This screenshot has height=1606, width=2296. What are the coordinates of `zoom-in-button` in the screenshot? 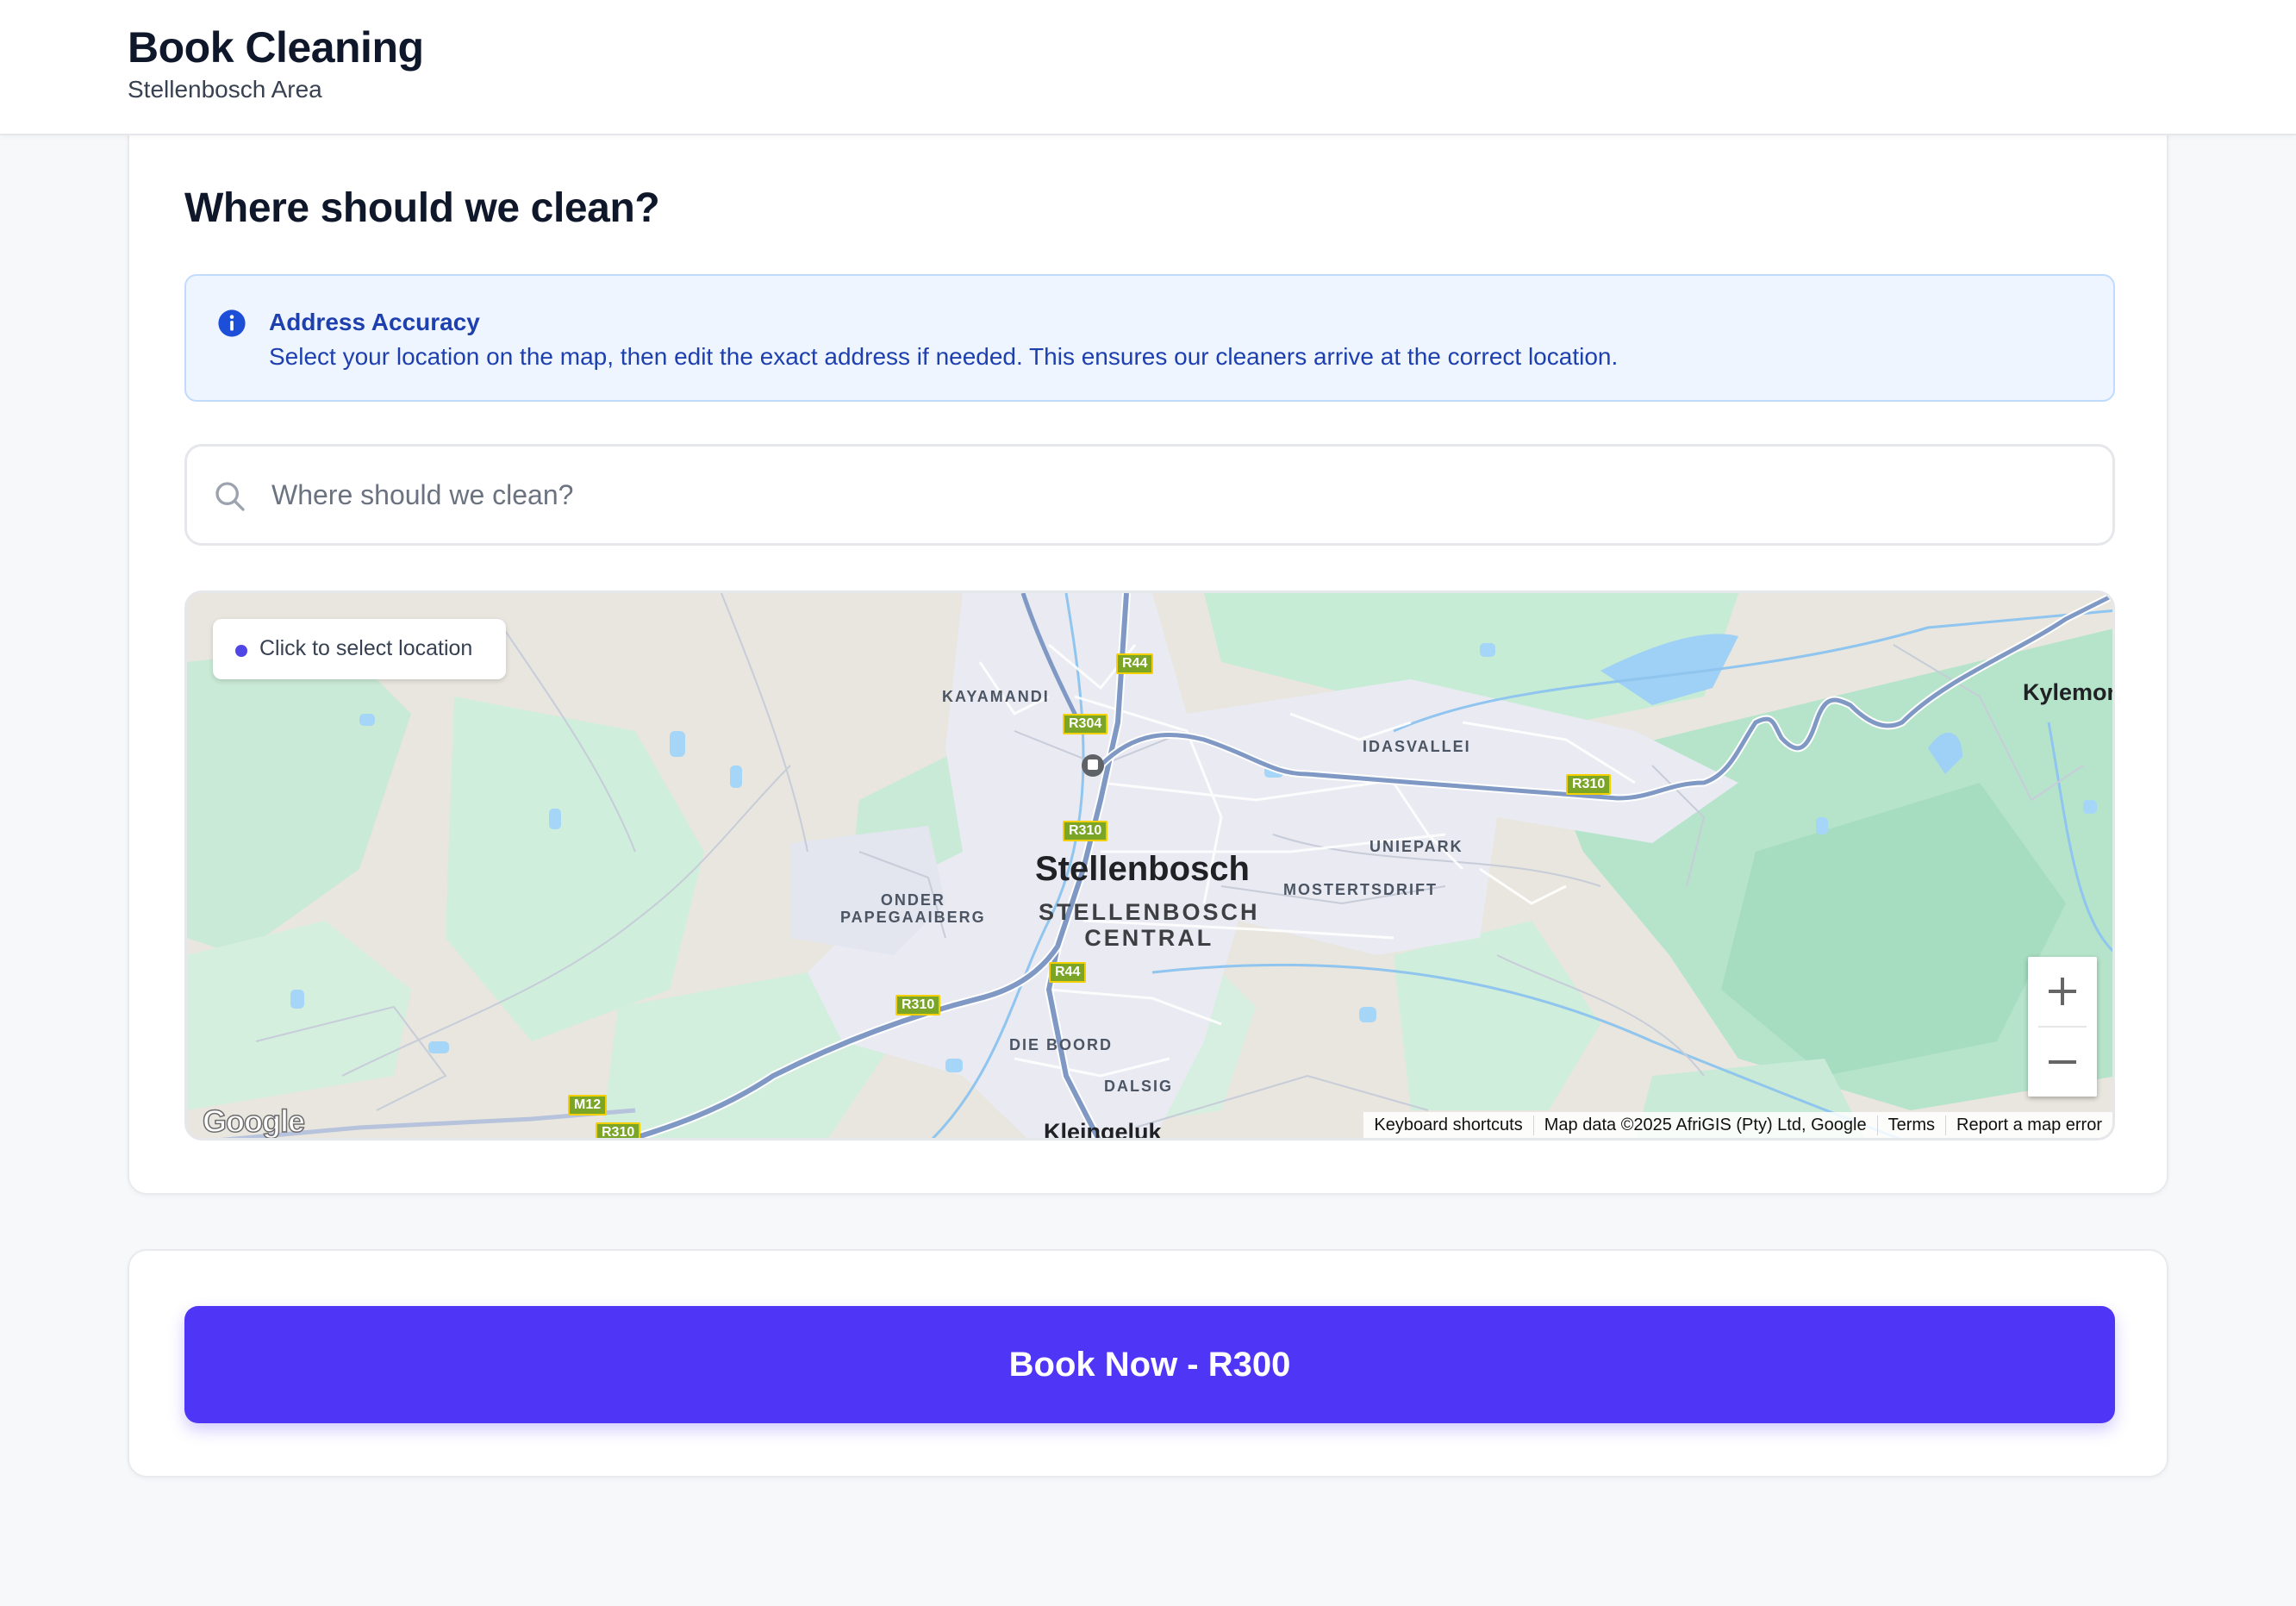 It's located at (2062, 992).